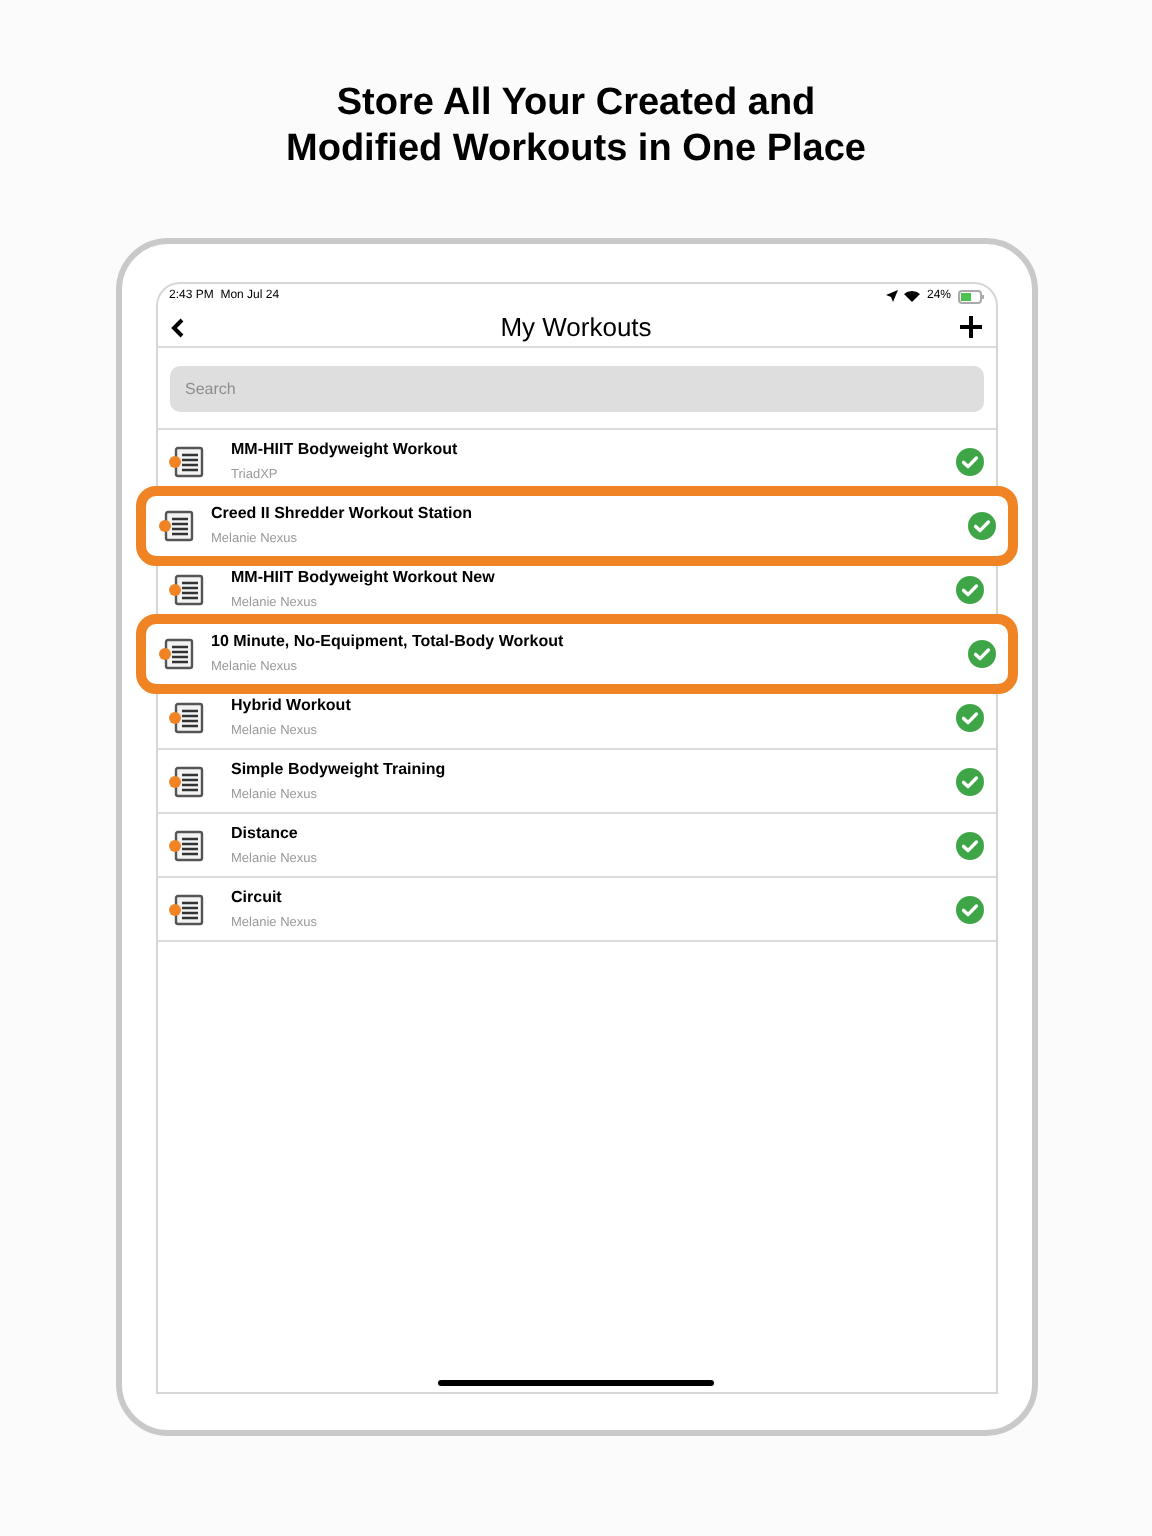  I want to click on wifi-icon, so click(912, 296).